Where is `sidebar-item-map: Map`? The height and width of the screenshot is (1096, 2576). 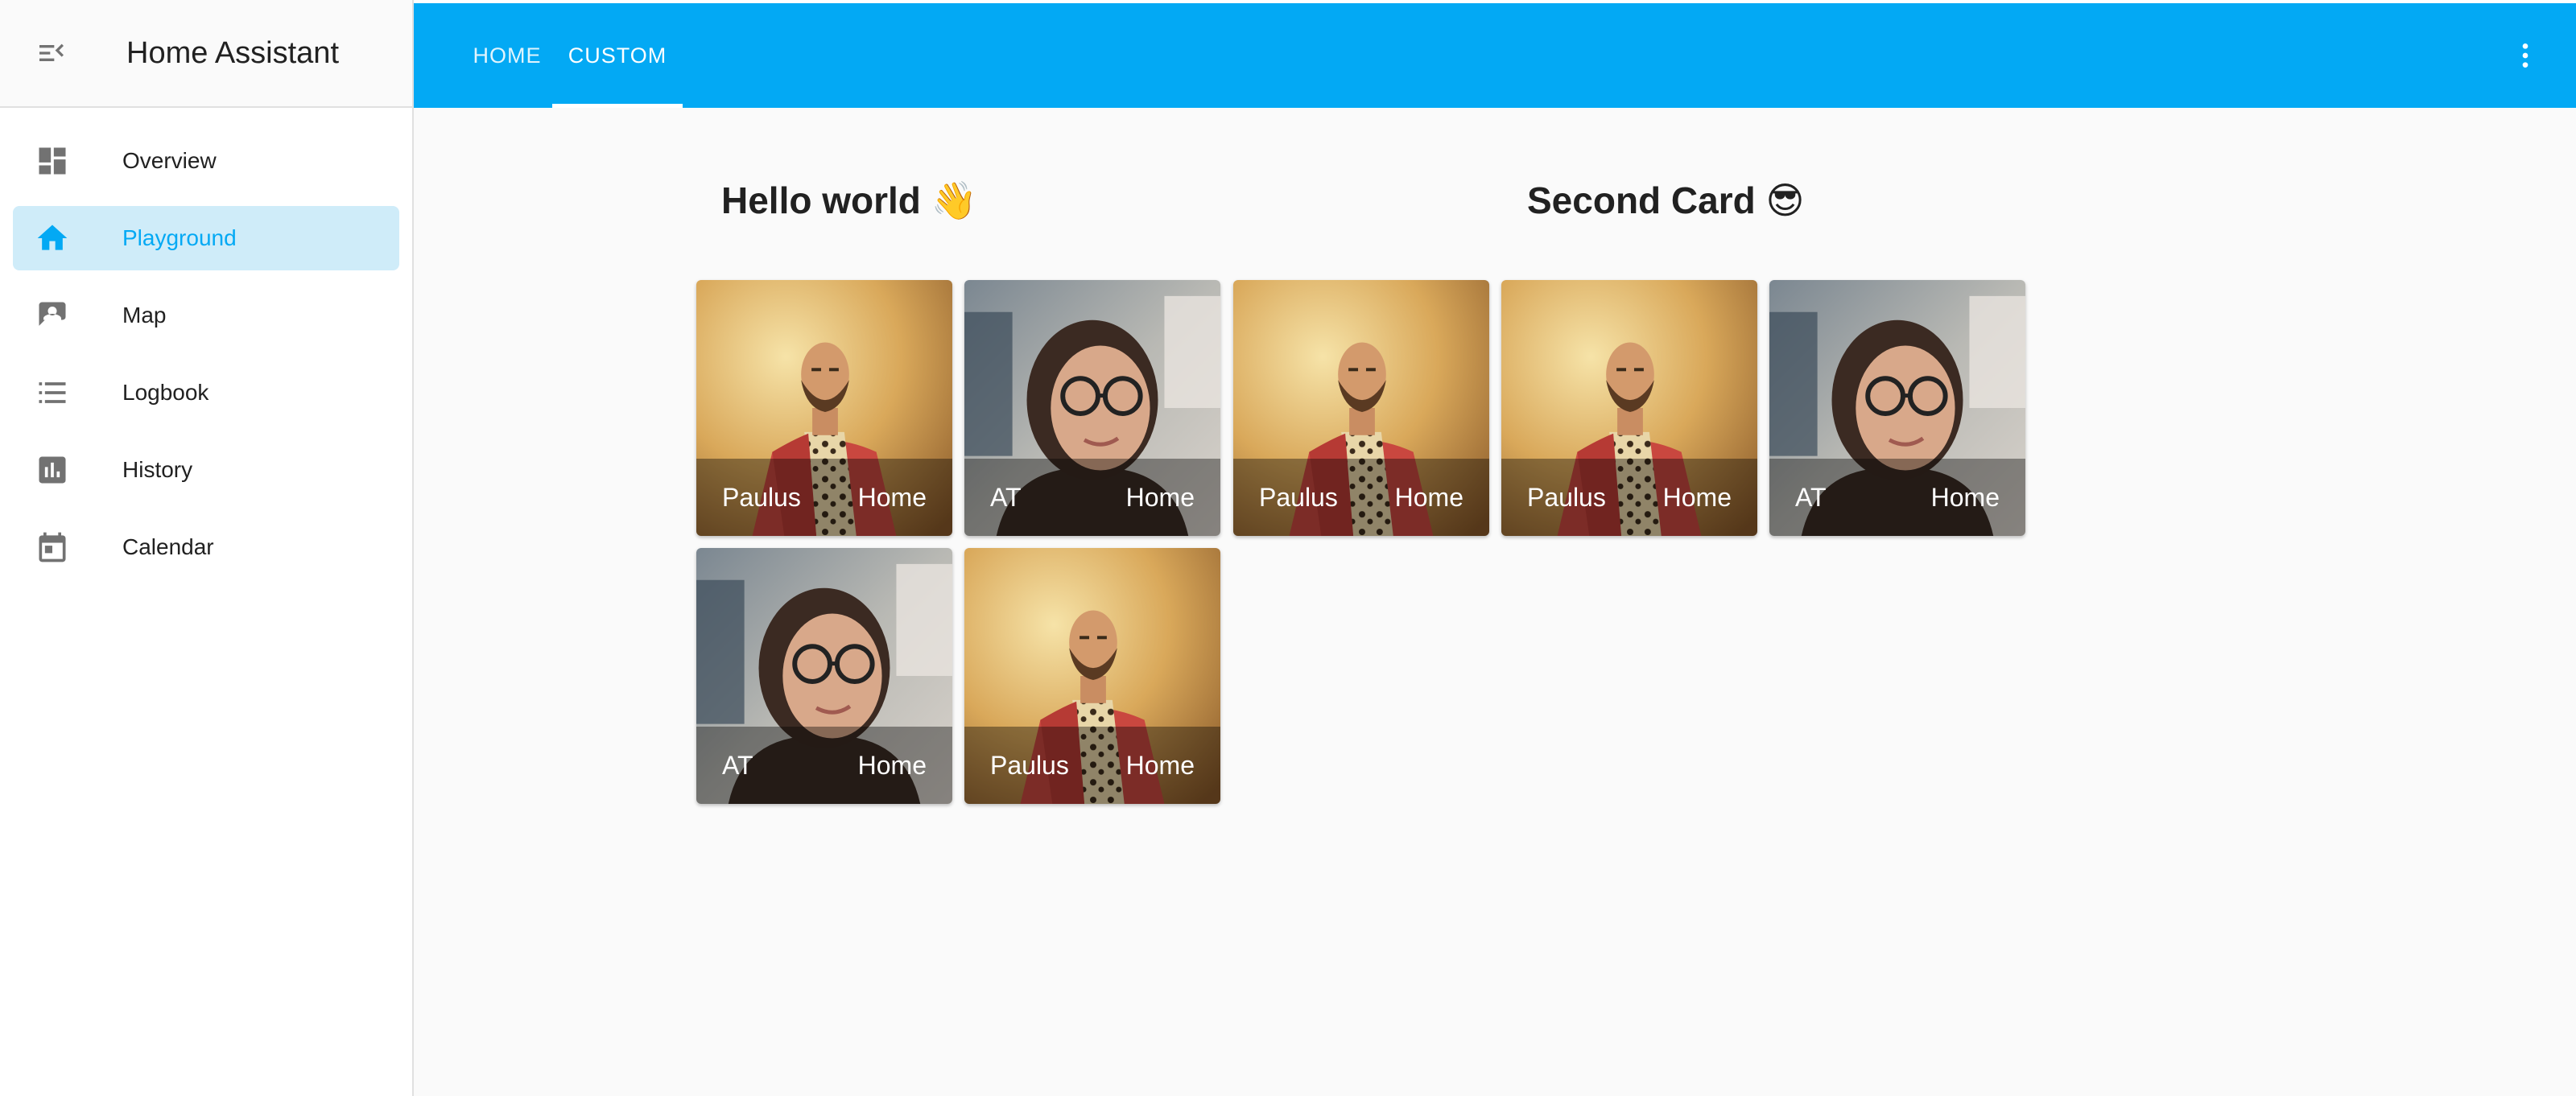 sidebar-item-map: Map is located at coordinates (206, 315).